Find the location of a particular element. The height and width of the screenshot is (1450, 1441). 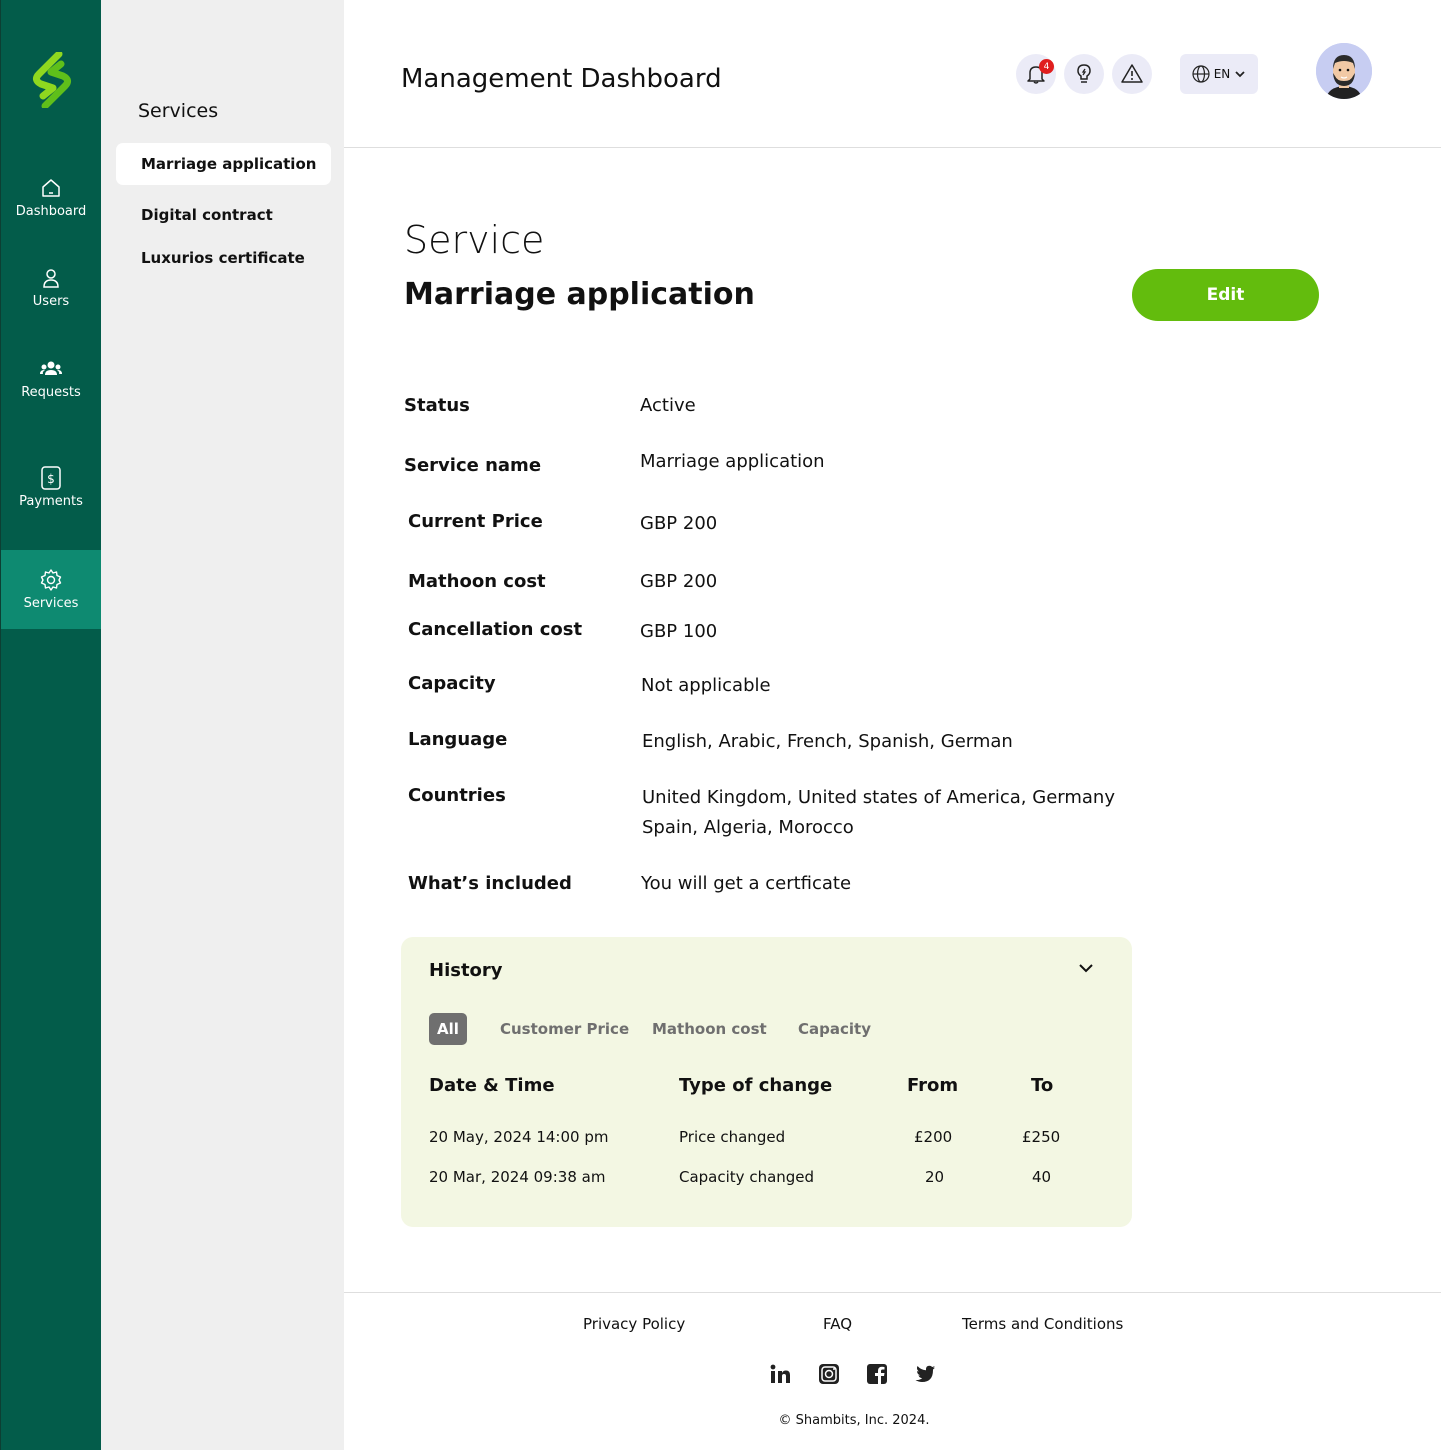

privacy-policy-link: Privacy Policy is located at coordinates (634, 1324).